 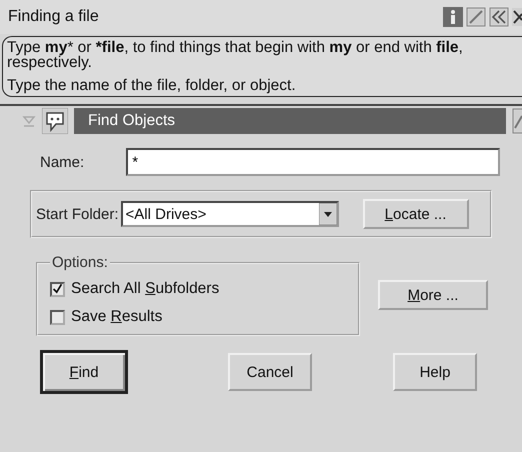 I want to click on start-folder-dropdown: <All Drives>, so click(x=229, y=214).